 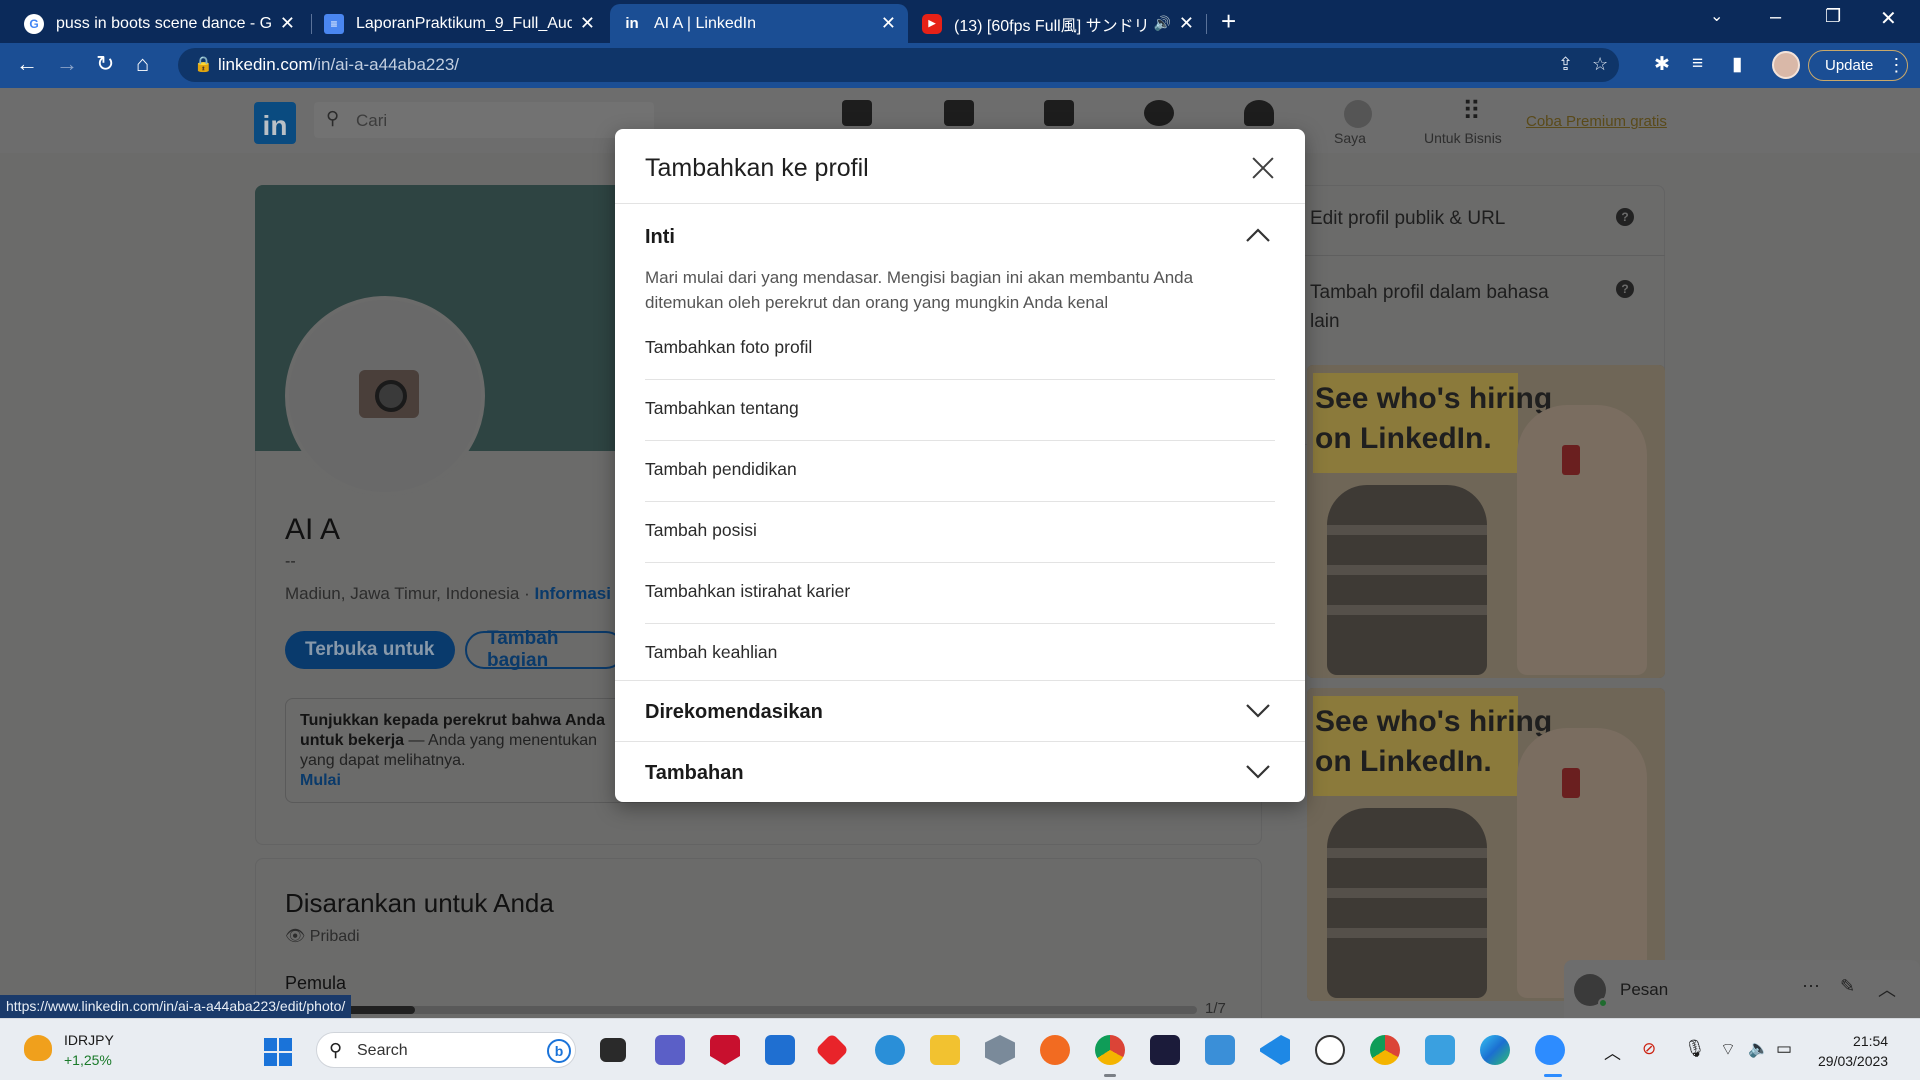 I want to click on microsoft-store-icon, so click(x=780, y=1050).